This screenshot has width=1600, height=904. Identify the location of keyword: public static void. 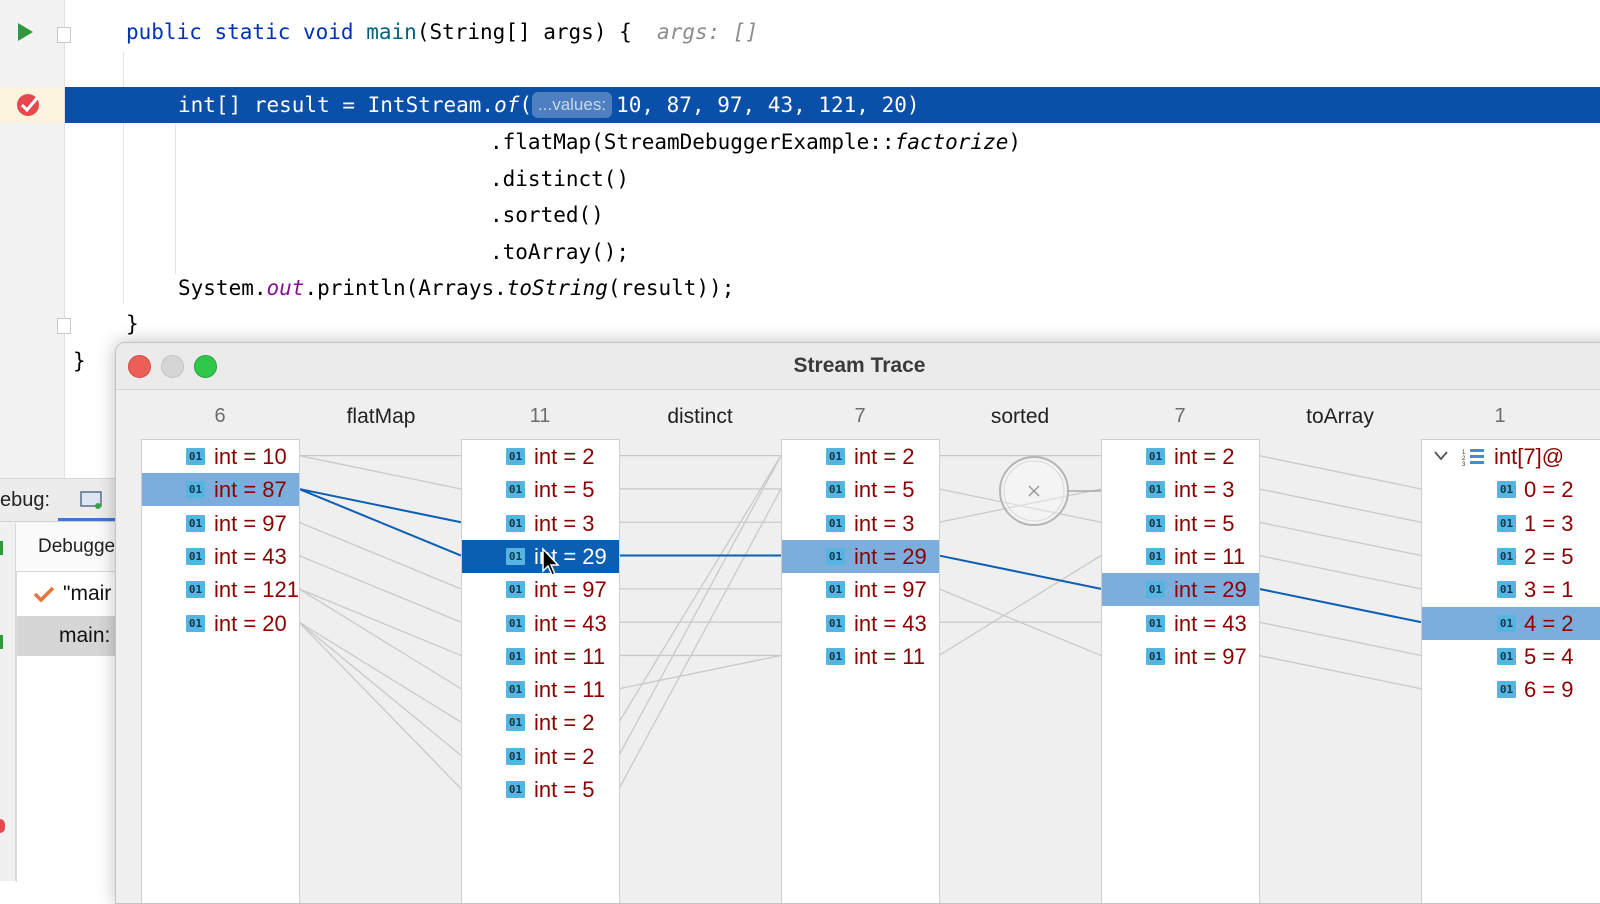
(240, 32).